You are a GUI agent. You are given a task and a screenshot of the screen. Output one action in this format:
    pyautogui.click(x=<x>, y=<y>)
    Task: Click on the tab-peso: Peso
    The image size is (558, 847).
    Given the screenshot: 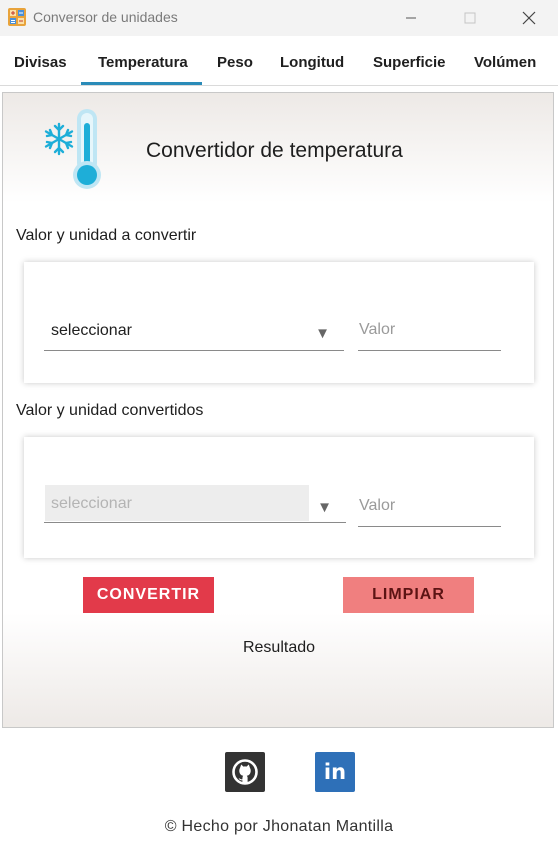 What is the action you would take?
    pyautogui.click(x=235, y=62)
    